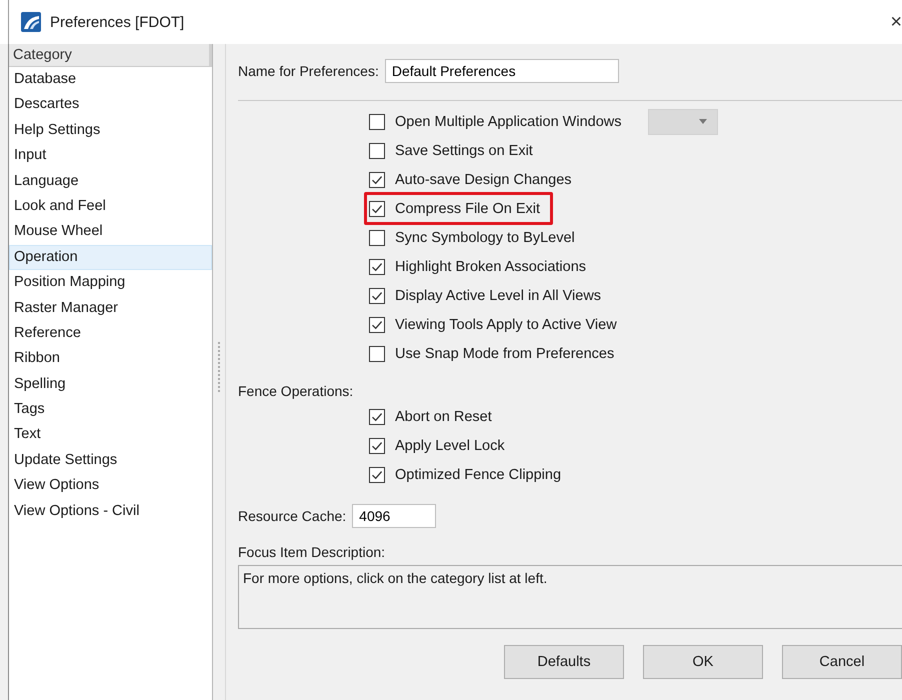  I want to click on dialog-button: OK, so click(703, 662).